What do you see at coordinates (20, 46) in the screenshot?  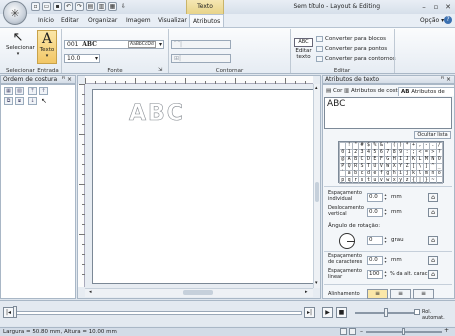 I see `select-button: ↖ Selecionar ▾` at bounding box center [20, 46].